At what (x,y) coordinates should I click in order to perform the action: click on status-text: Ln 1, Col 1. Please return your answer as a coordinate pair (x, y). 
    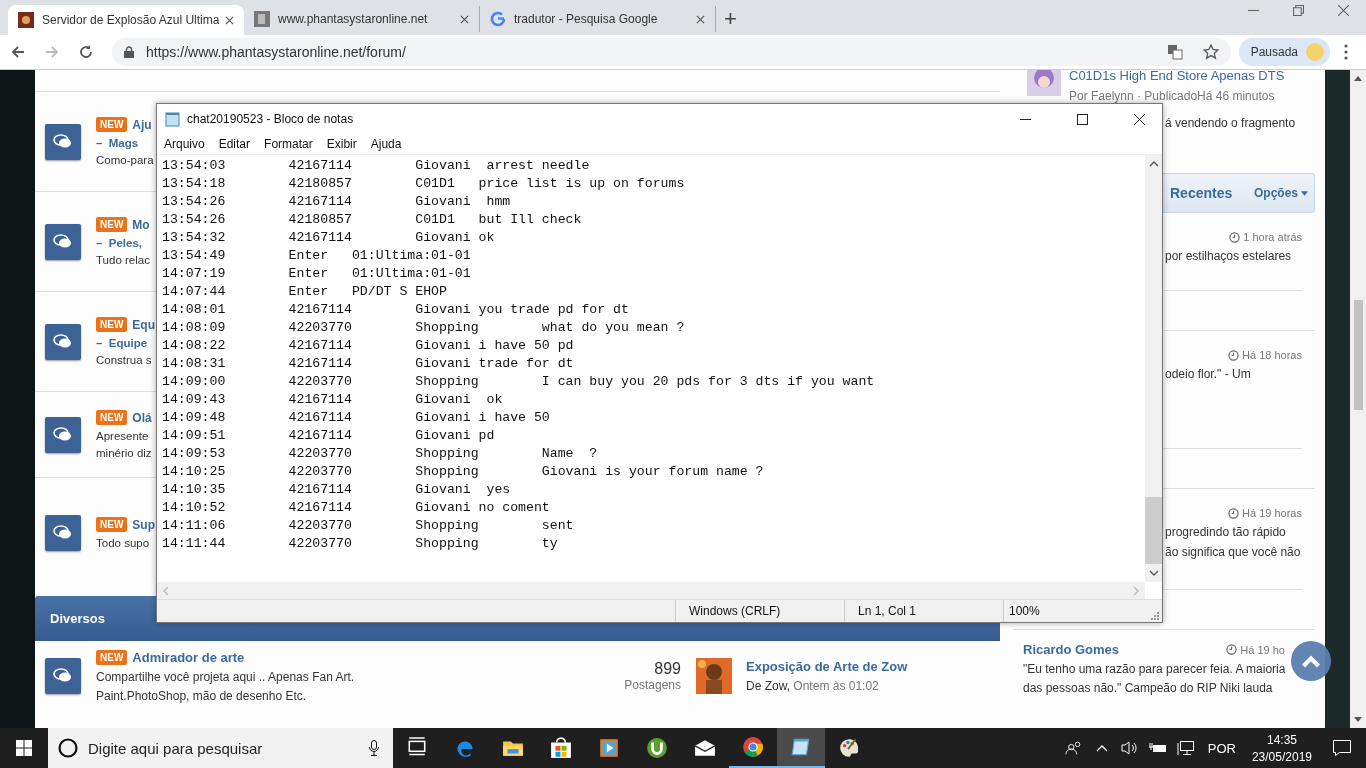
    Looking at the image, I should click on (923, 611).